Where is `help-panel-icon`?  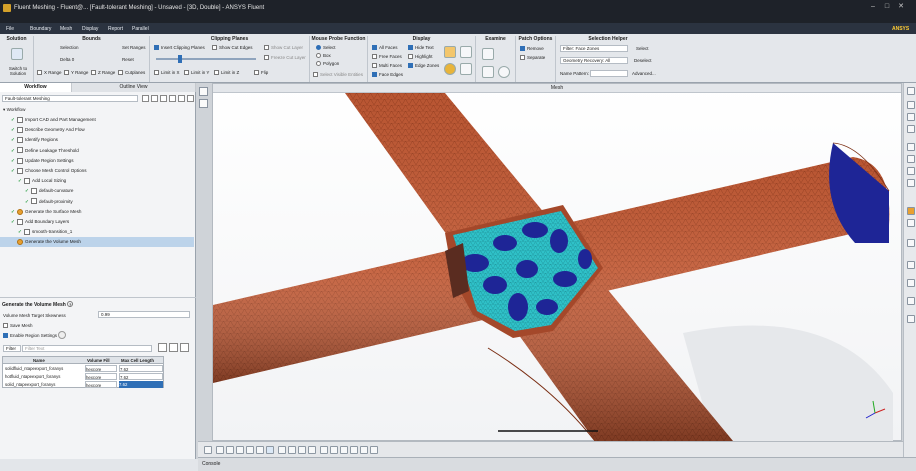
help-panel-icon is located at coordinates (203, 103).